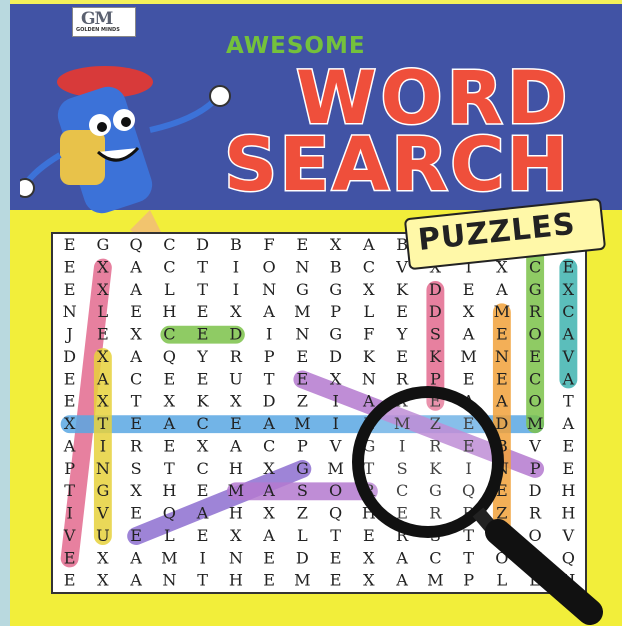 The image size is (622, 626). What do you see at coordinates (497, 232) in the screenshot?
I see `puzzles-label: PUZZLES` at bounding box center [497, 232].